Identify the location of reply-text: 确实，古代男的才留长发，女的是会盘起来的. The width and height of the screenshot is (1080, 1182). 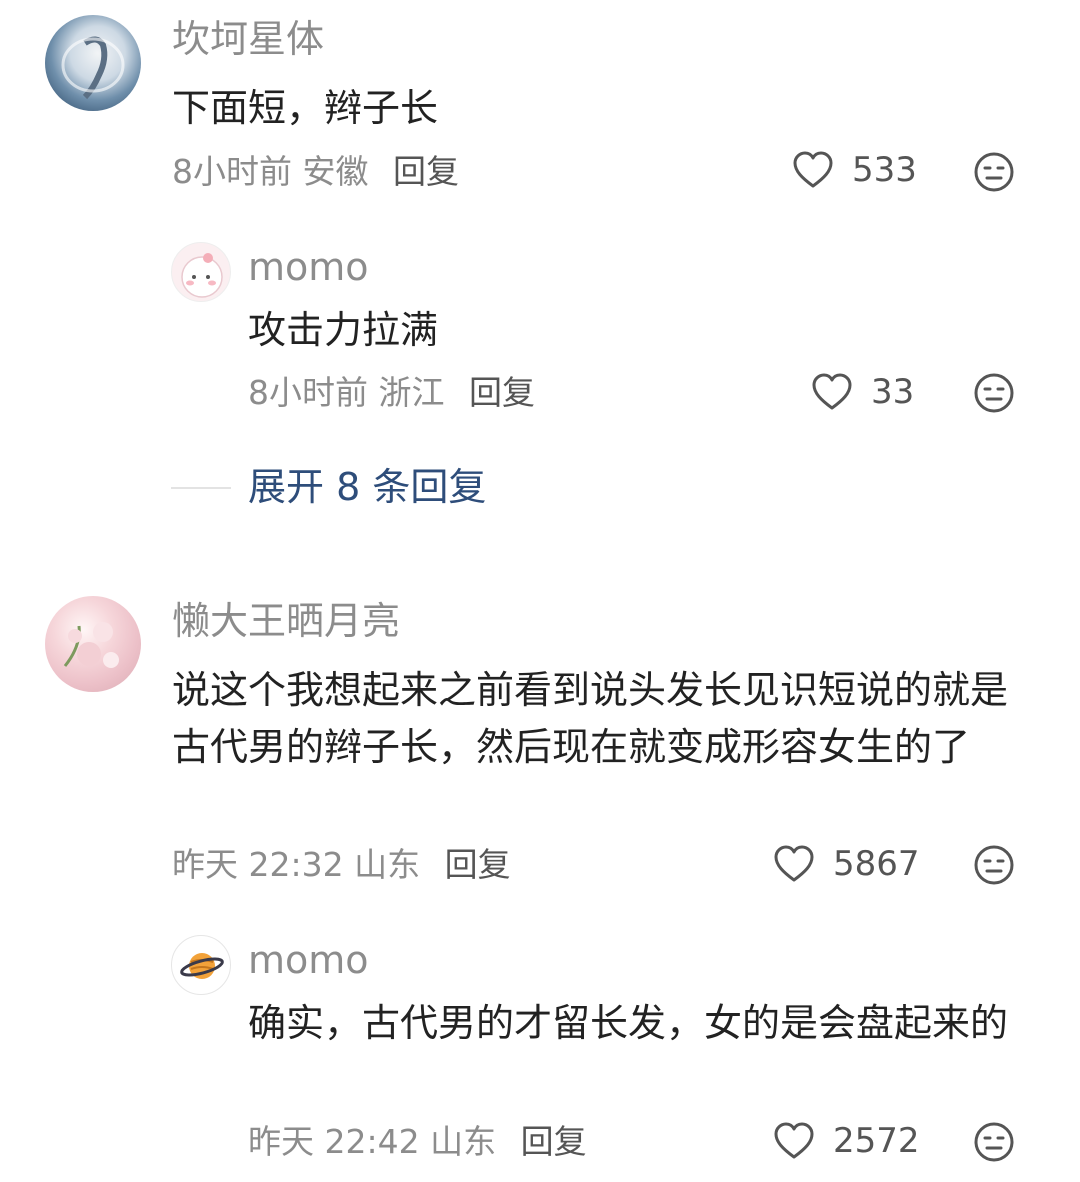
(628, 1023).